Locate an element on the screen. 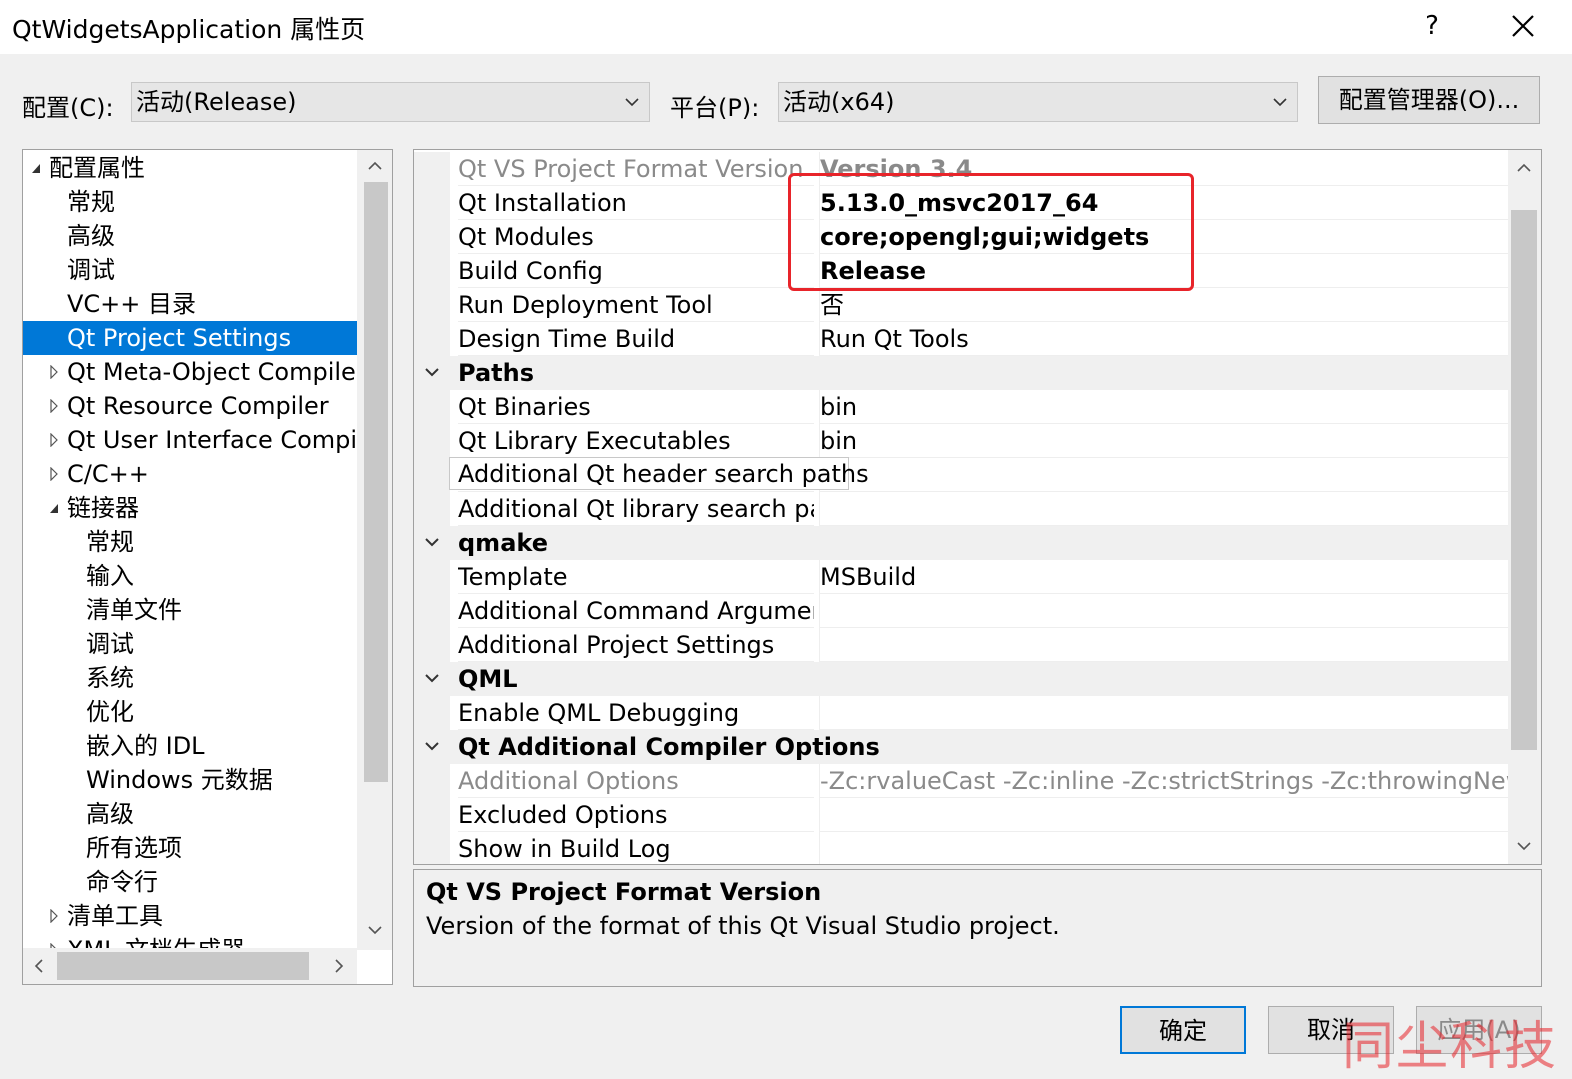  tree-item: 配置属性 is located at coordinates (190, 168).